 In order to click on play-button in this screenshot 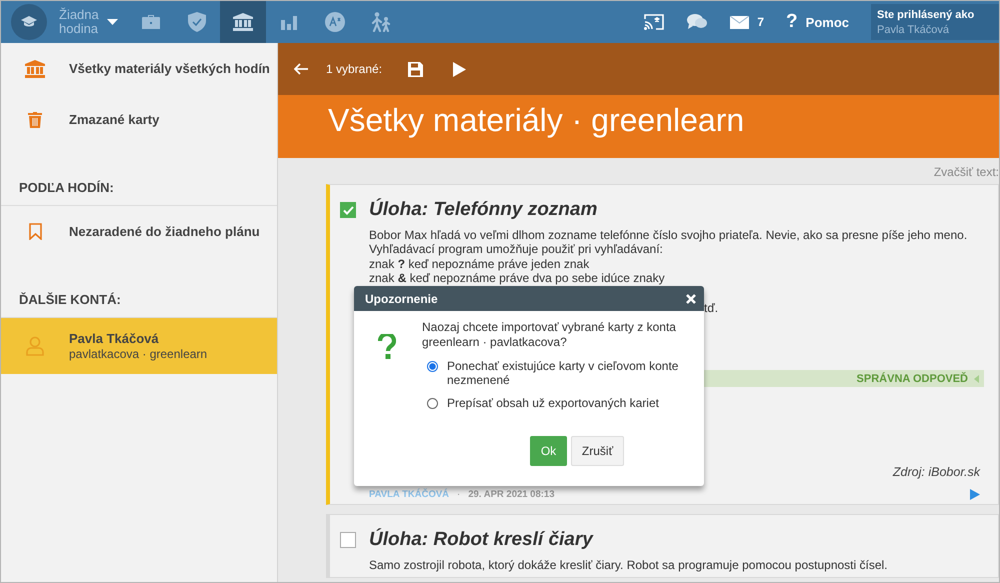, I will do `click(459, 69)`.